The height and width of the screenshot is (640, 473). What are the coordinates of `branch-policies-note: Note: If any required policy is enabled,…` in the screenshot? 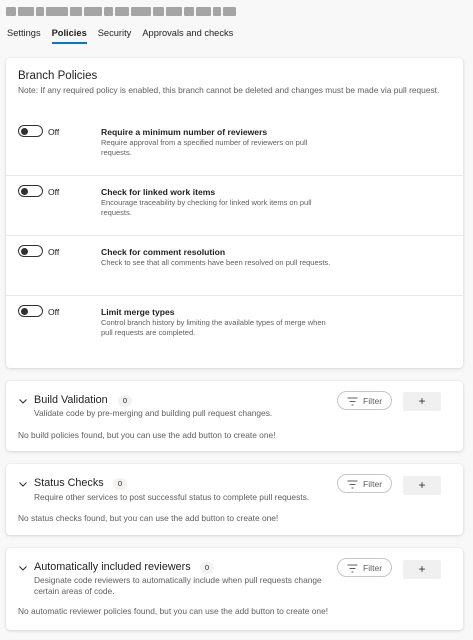 It's located at (229, 90).